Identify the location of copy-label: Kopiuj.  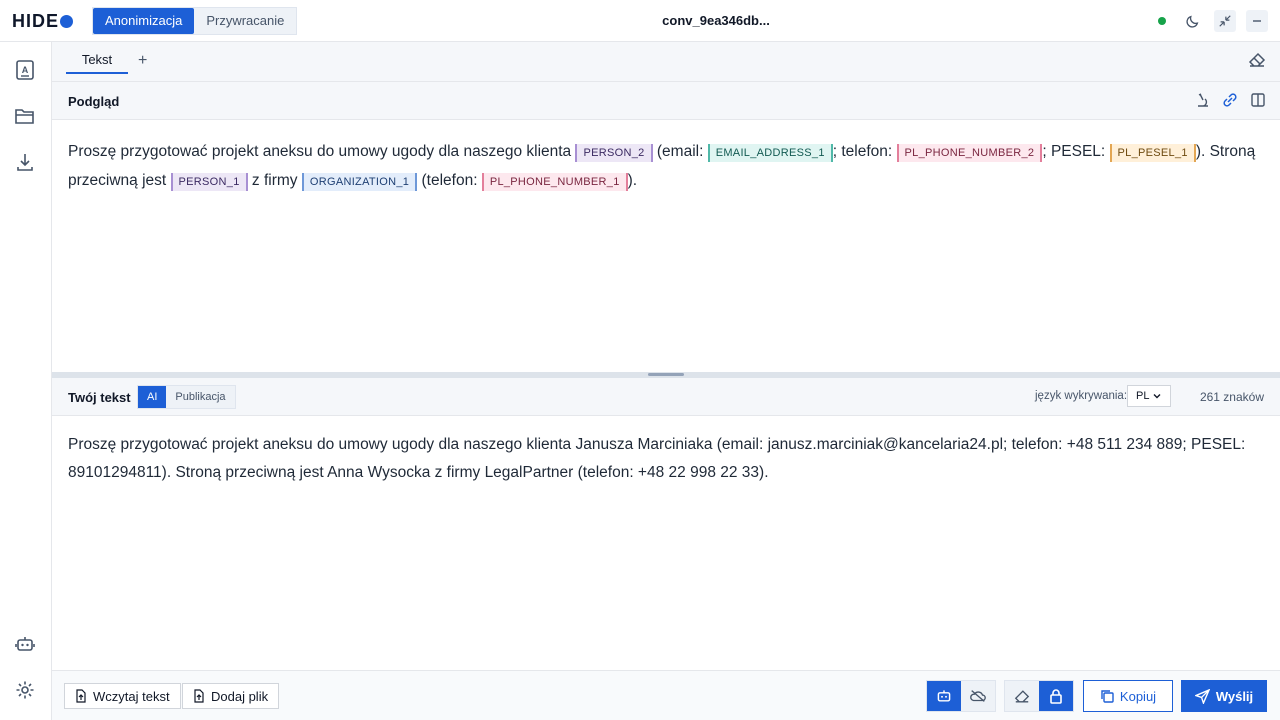
(1138, 696).